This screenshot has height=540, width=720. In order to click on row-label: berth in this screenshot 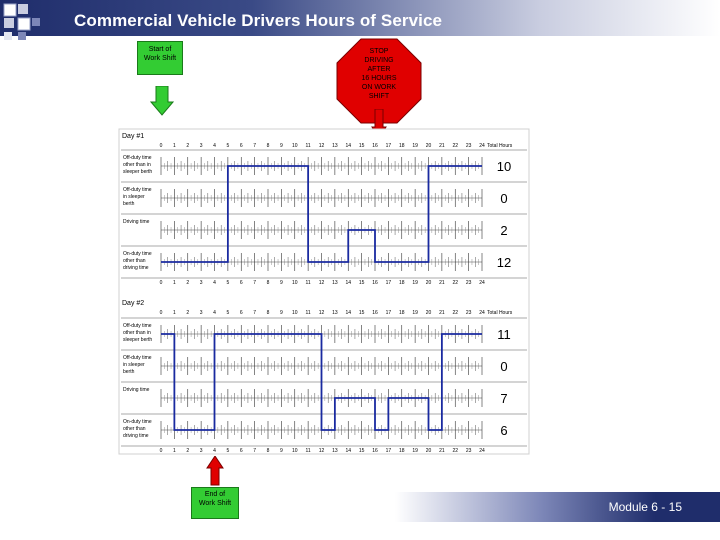, I will do `click(129, 372)`.